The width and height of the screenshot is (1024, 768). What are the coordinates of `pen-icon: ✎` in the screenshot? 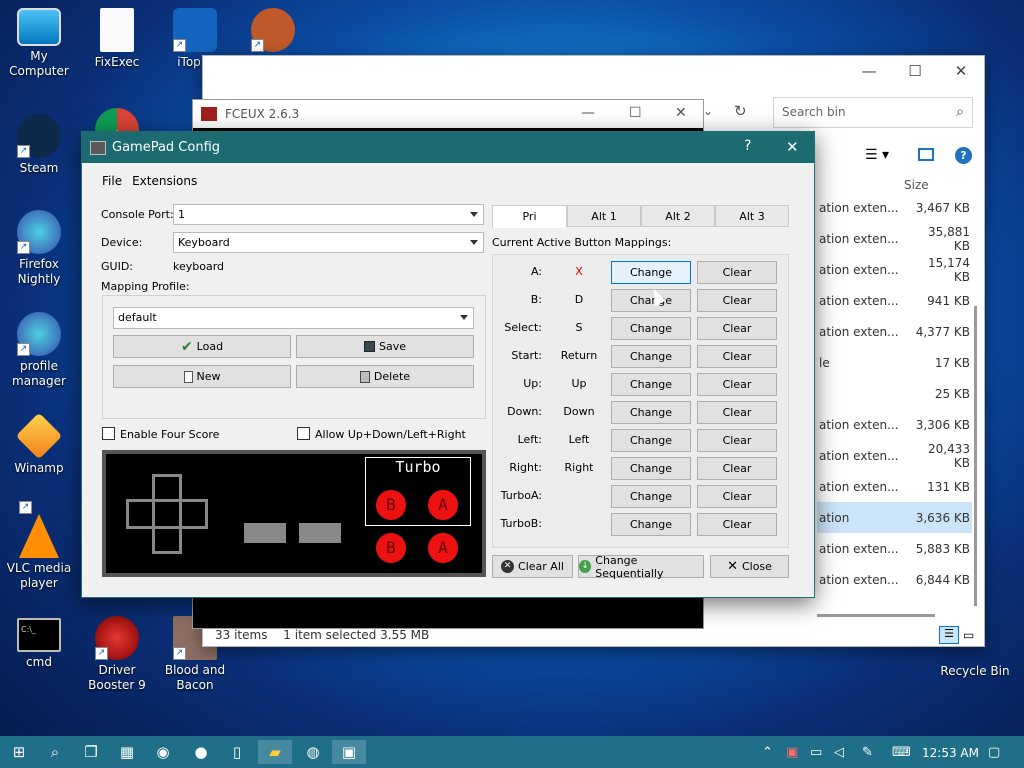 It's located at (867, 752).